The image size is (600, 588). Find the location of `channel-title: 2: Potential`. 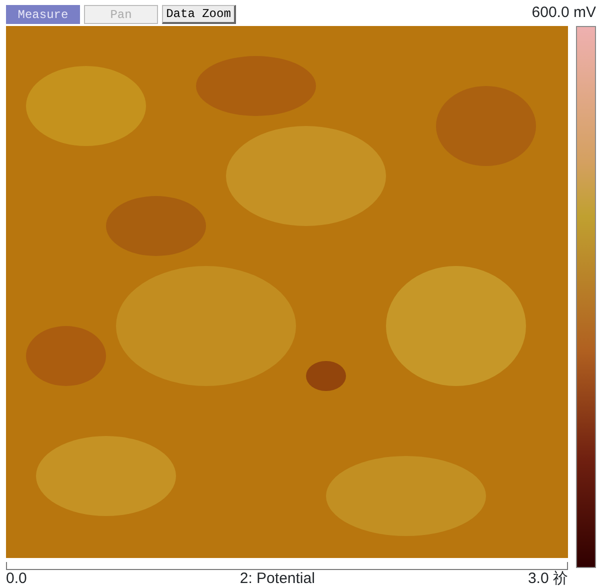

channel-title: 2: Potential is located at coordinates (277, 579).